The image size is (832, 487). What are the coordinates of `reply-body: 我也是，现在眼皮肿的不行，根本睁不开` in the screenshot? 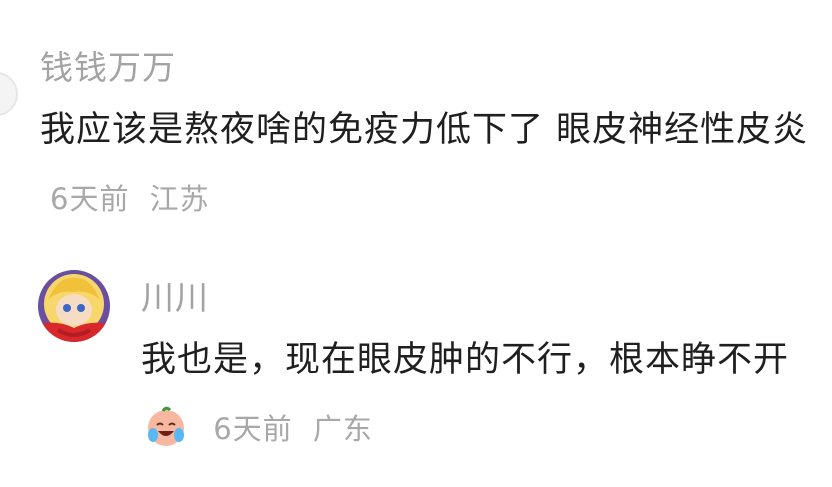 It's located at (465, 360).